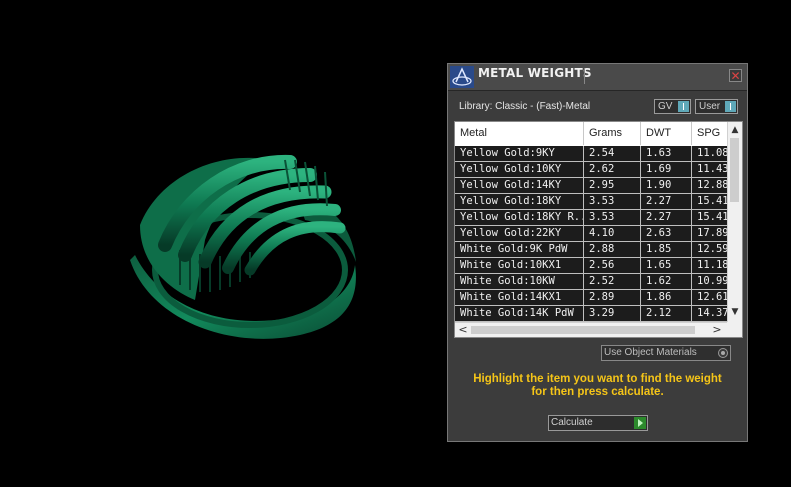 This screenshot has width=791, height=487. Describe the element at coordinates (735, 130) in the screenshot. I see `scroll-up-icon: ▲` at that location.